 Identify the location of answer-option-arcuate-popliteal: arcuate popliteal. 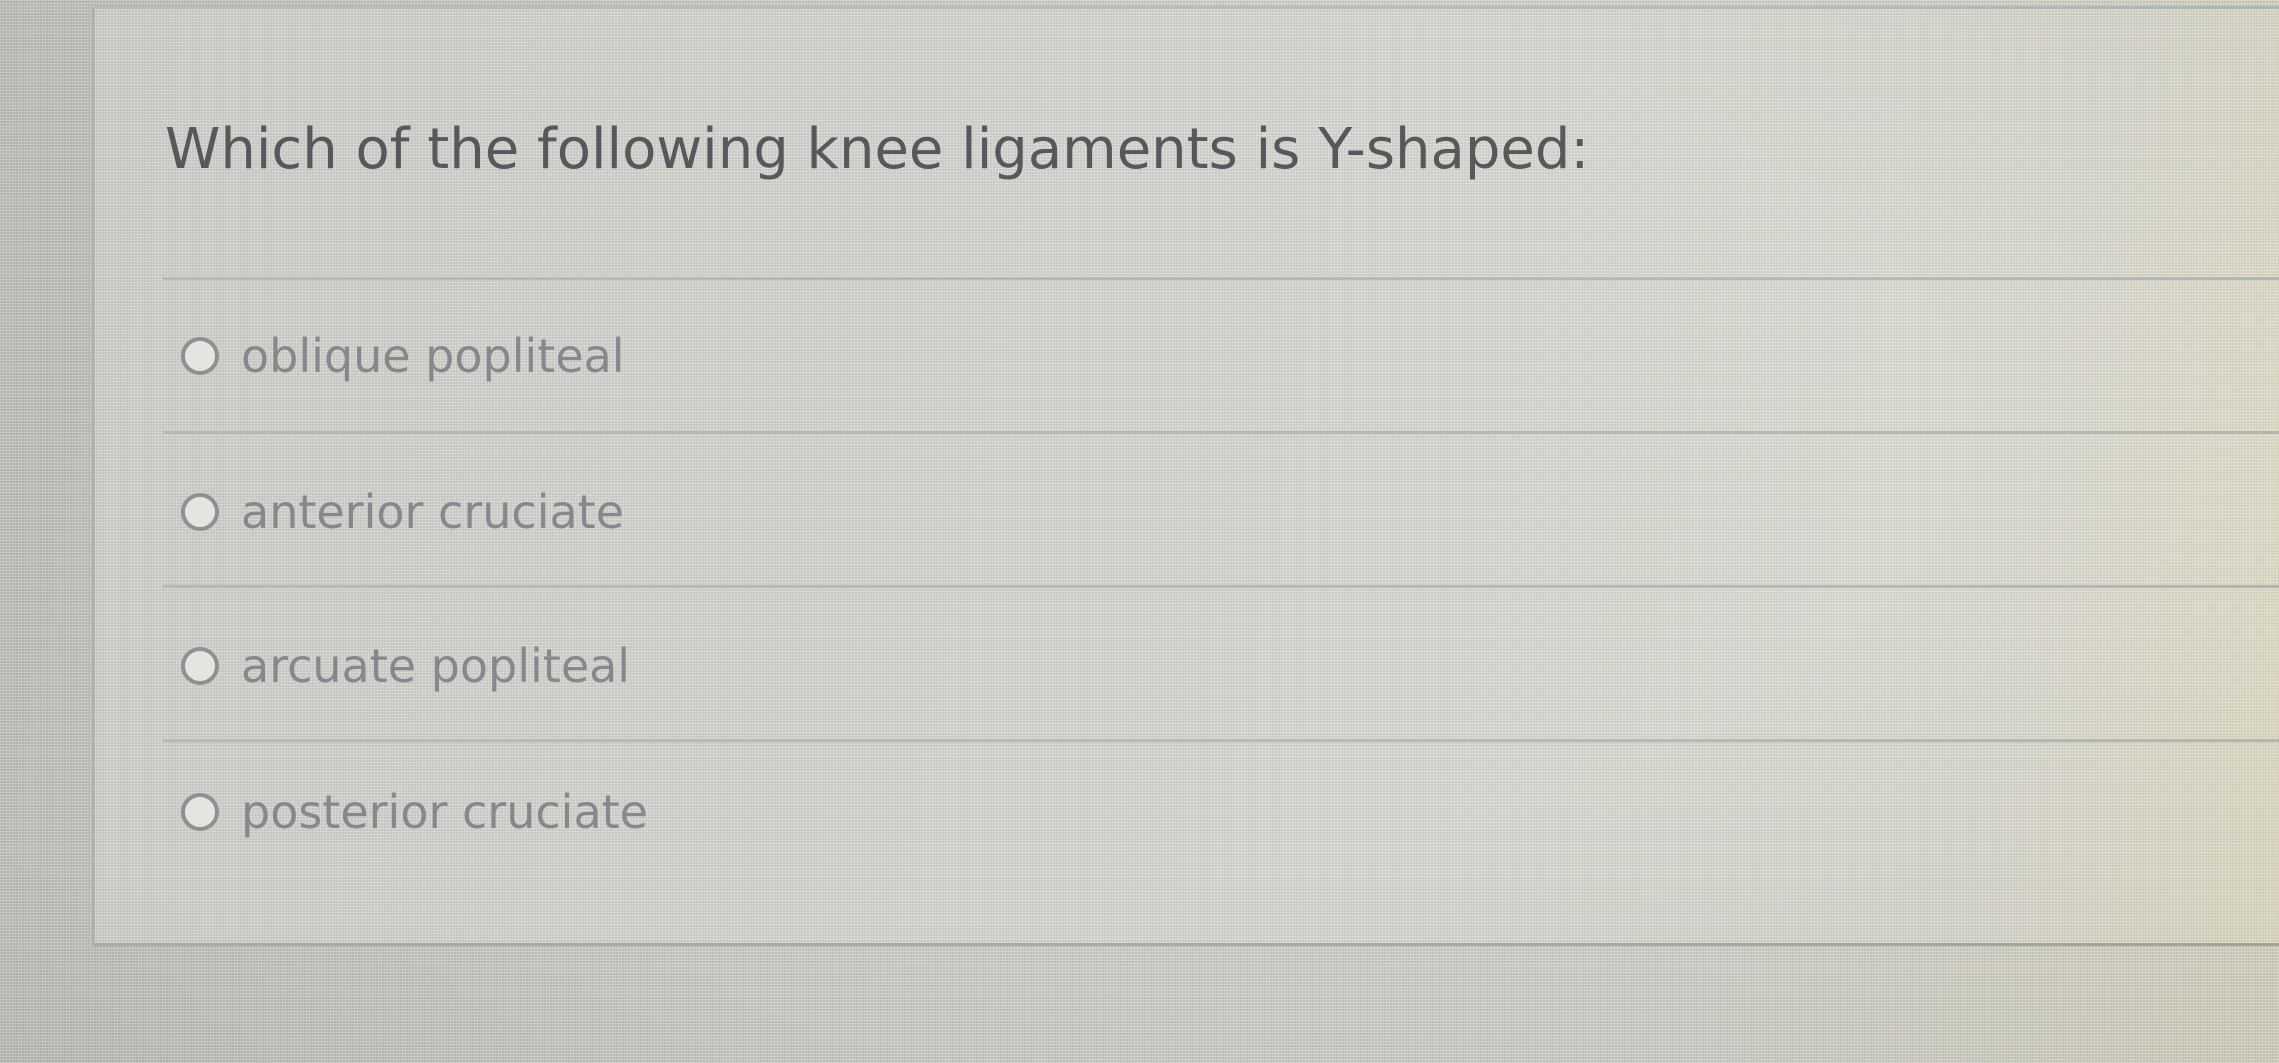
(881, 666).